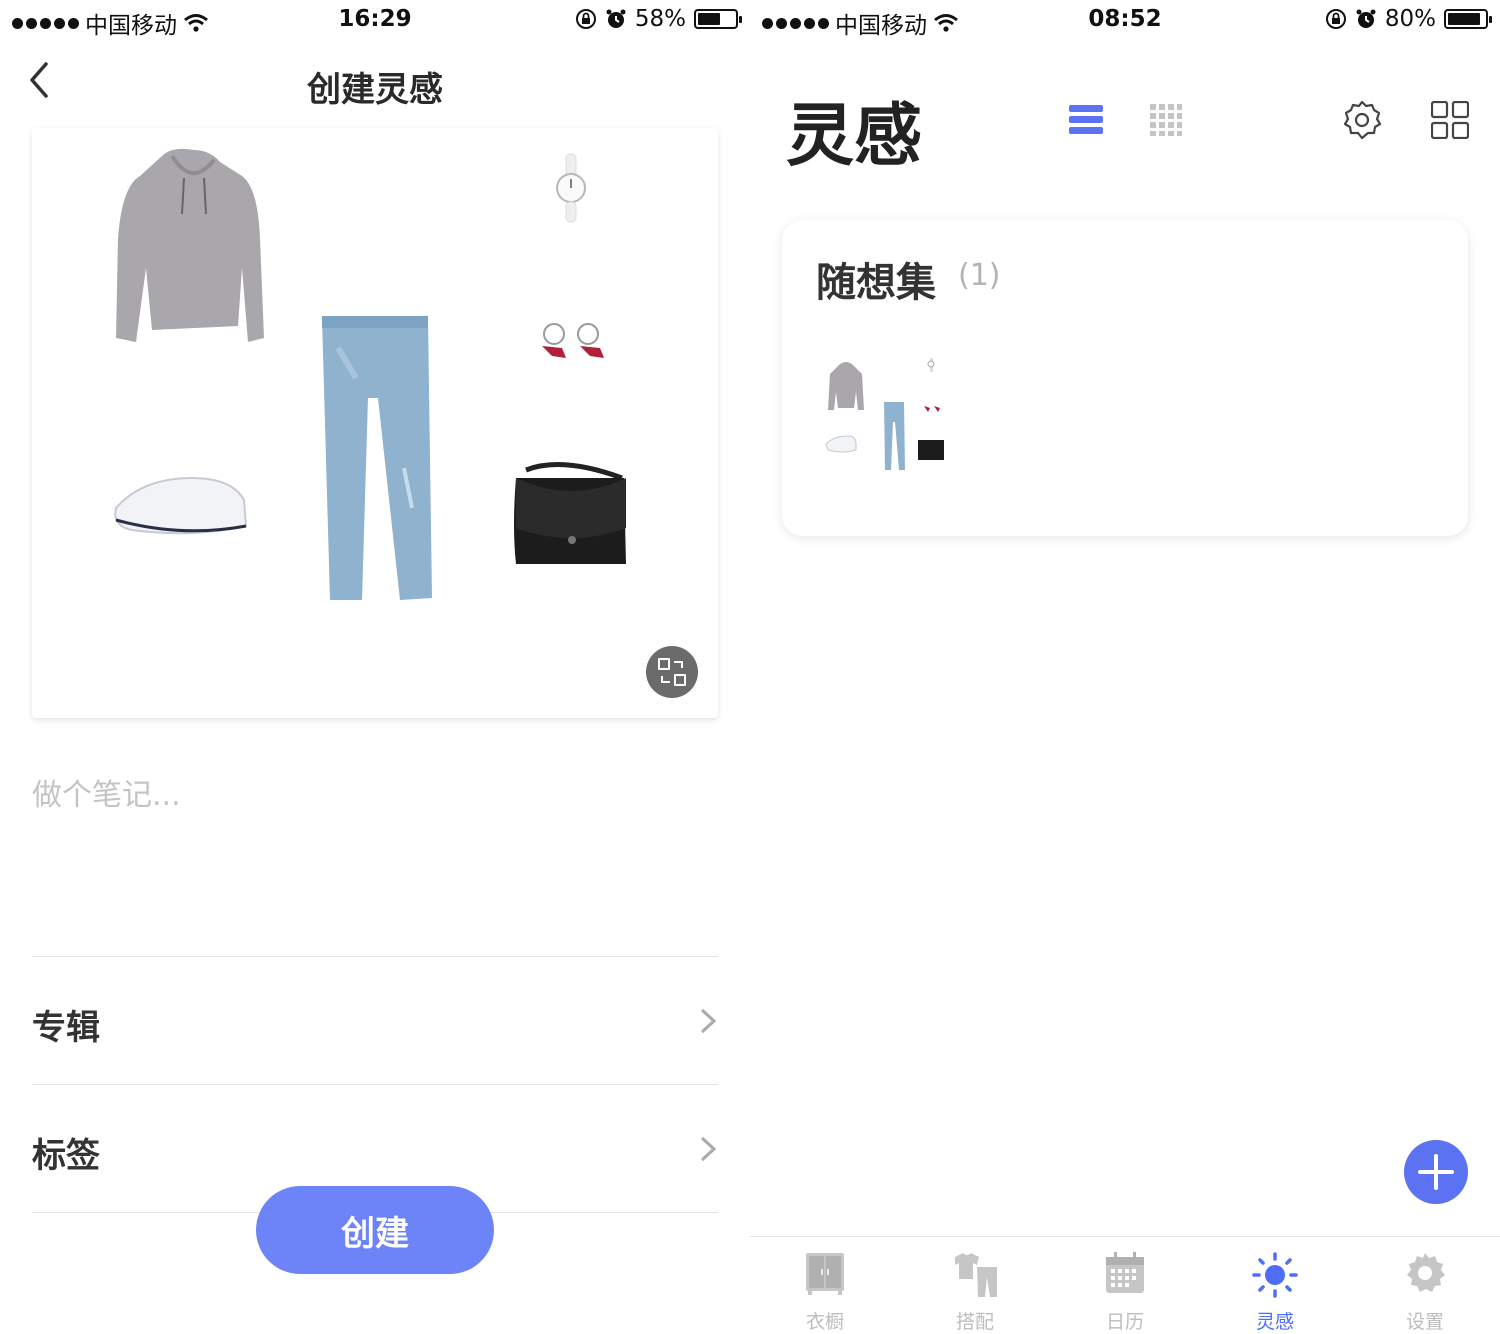 The height and width of the screenshot is (1334, 1500). Describe the element at coordinates (1274, 1322) in the screenshot. I see `tab-label: 灵感` at that location.